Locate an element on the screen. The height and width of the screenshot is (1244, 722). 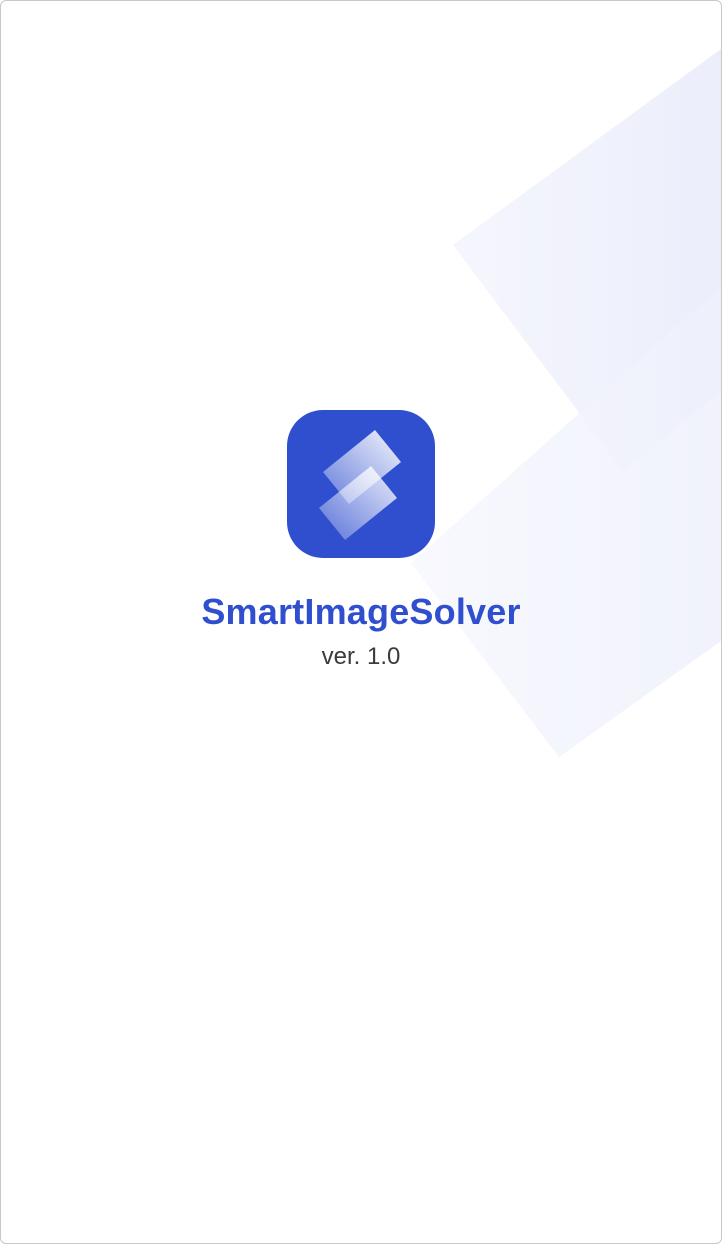
app-name: SmartImageSolver is located at coordinates (361, 611).